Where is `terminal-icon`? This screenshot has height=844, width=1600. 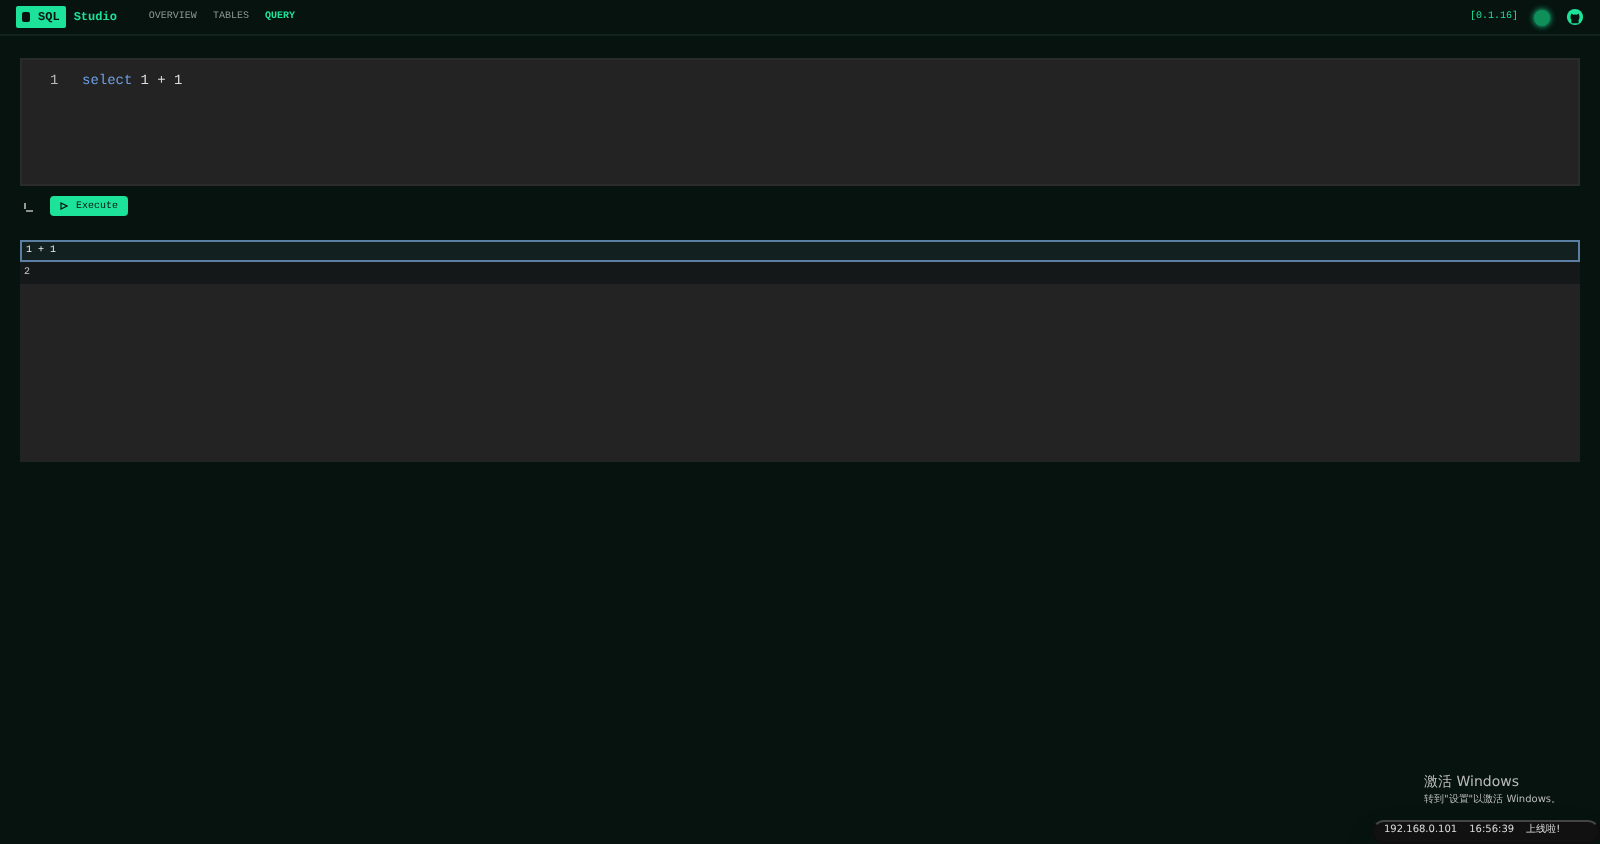
terminal-icon is located at coordinates (29, 206).